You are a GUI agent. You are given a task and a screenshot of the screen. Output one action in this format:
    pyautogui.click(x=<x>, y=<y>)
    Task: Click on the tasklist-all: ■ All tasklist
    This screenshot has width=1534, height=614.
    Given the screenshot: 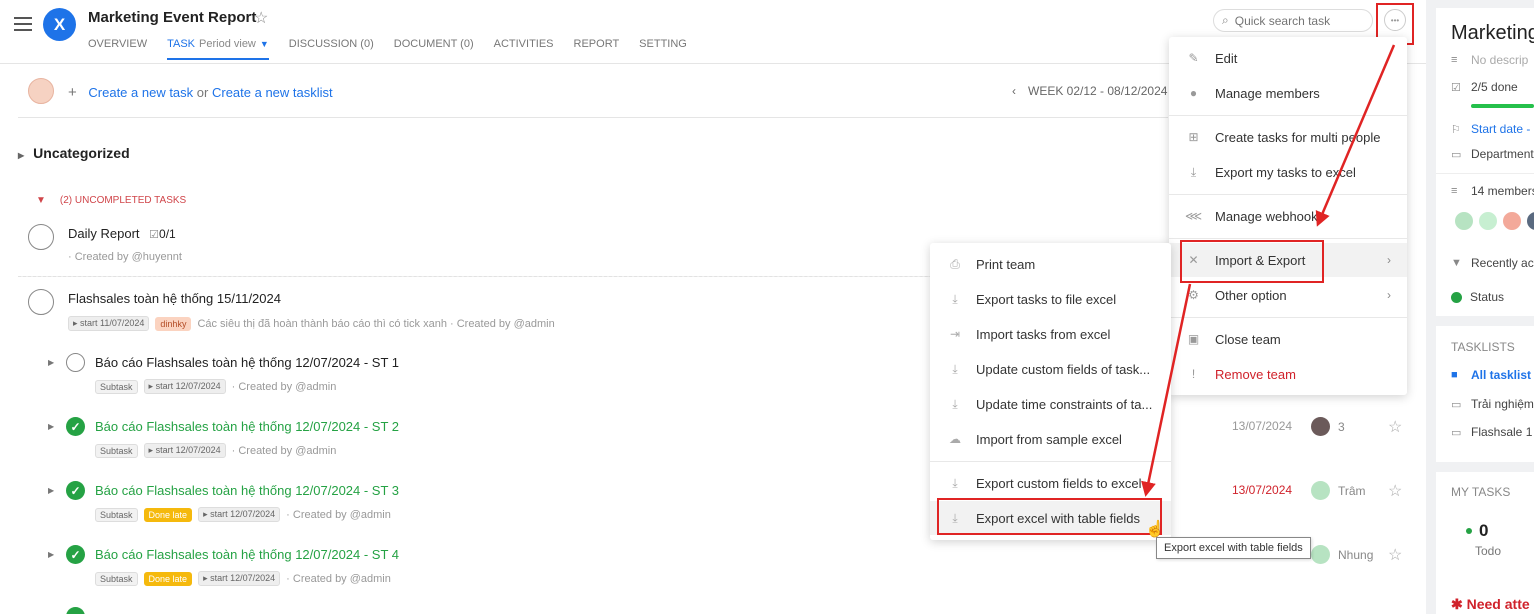 What is the action you would take?
    pyautogui.click(x=1491, y=375)
    